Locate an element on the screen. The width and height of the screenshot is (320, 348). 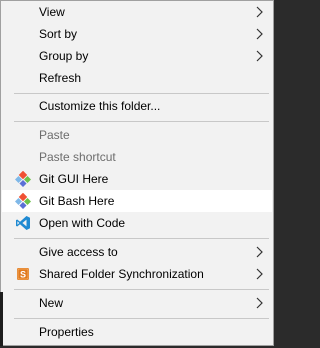
menu-item-paste-shortcut: Paste shortcut is located at coordinates (137, 157).